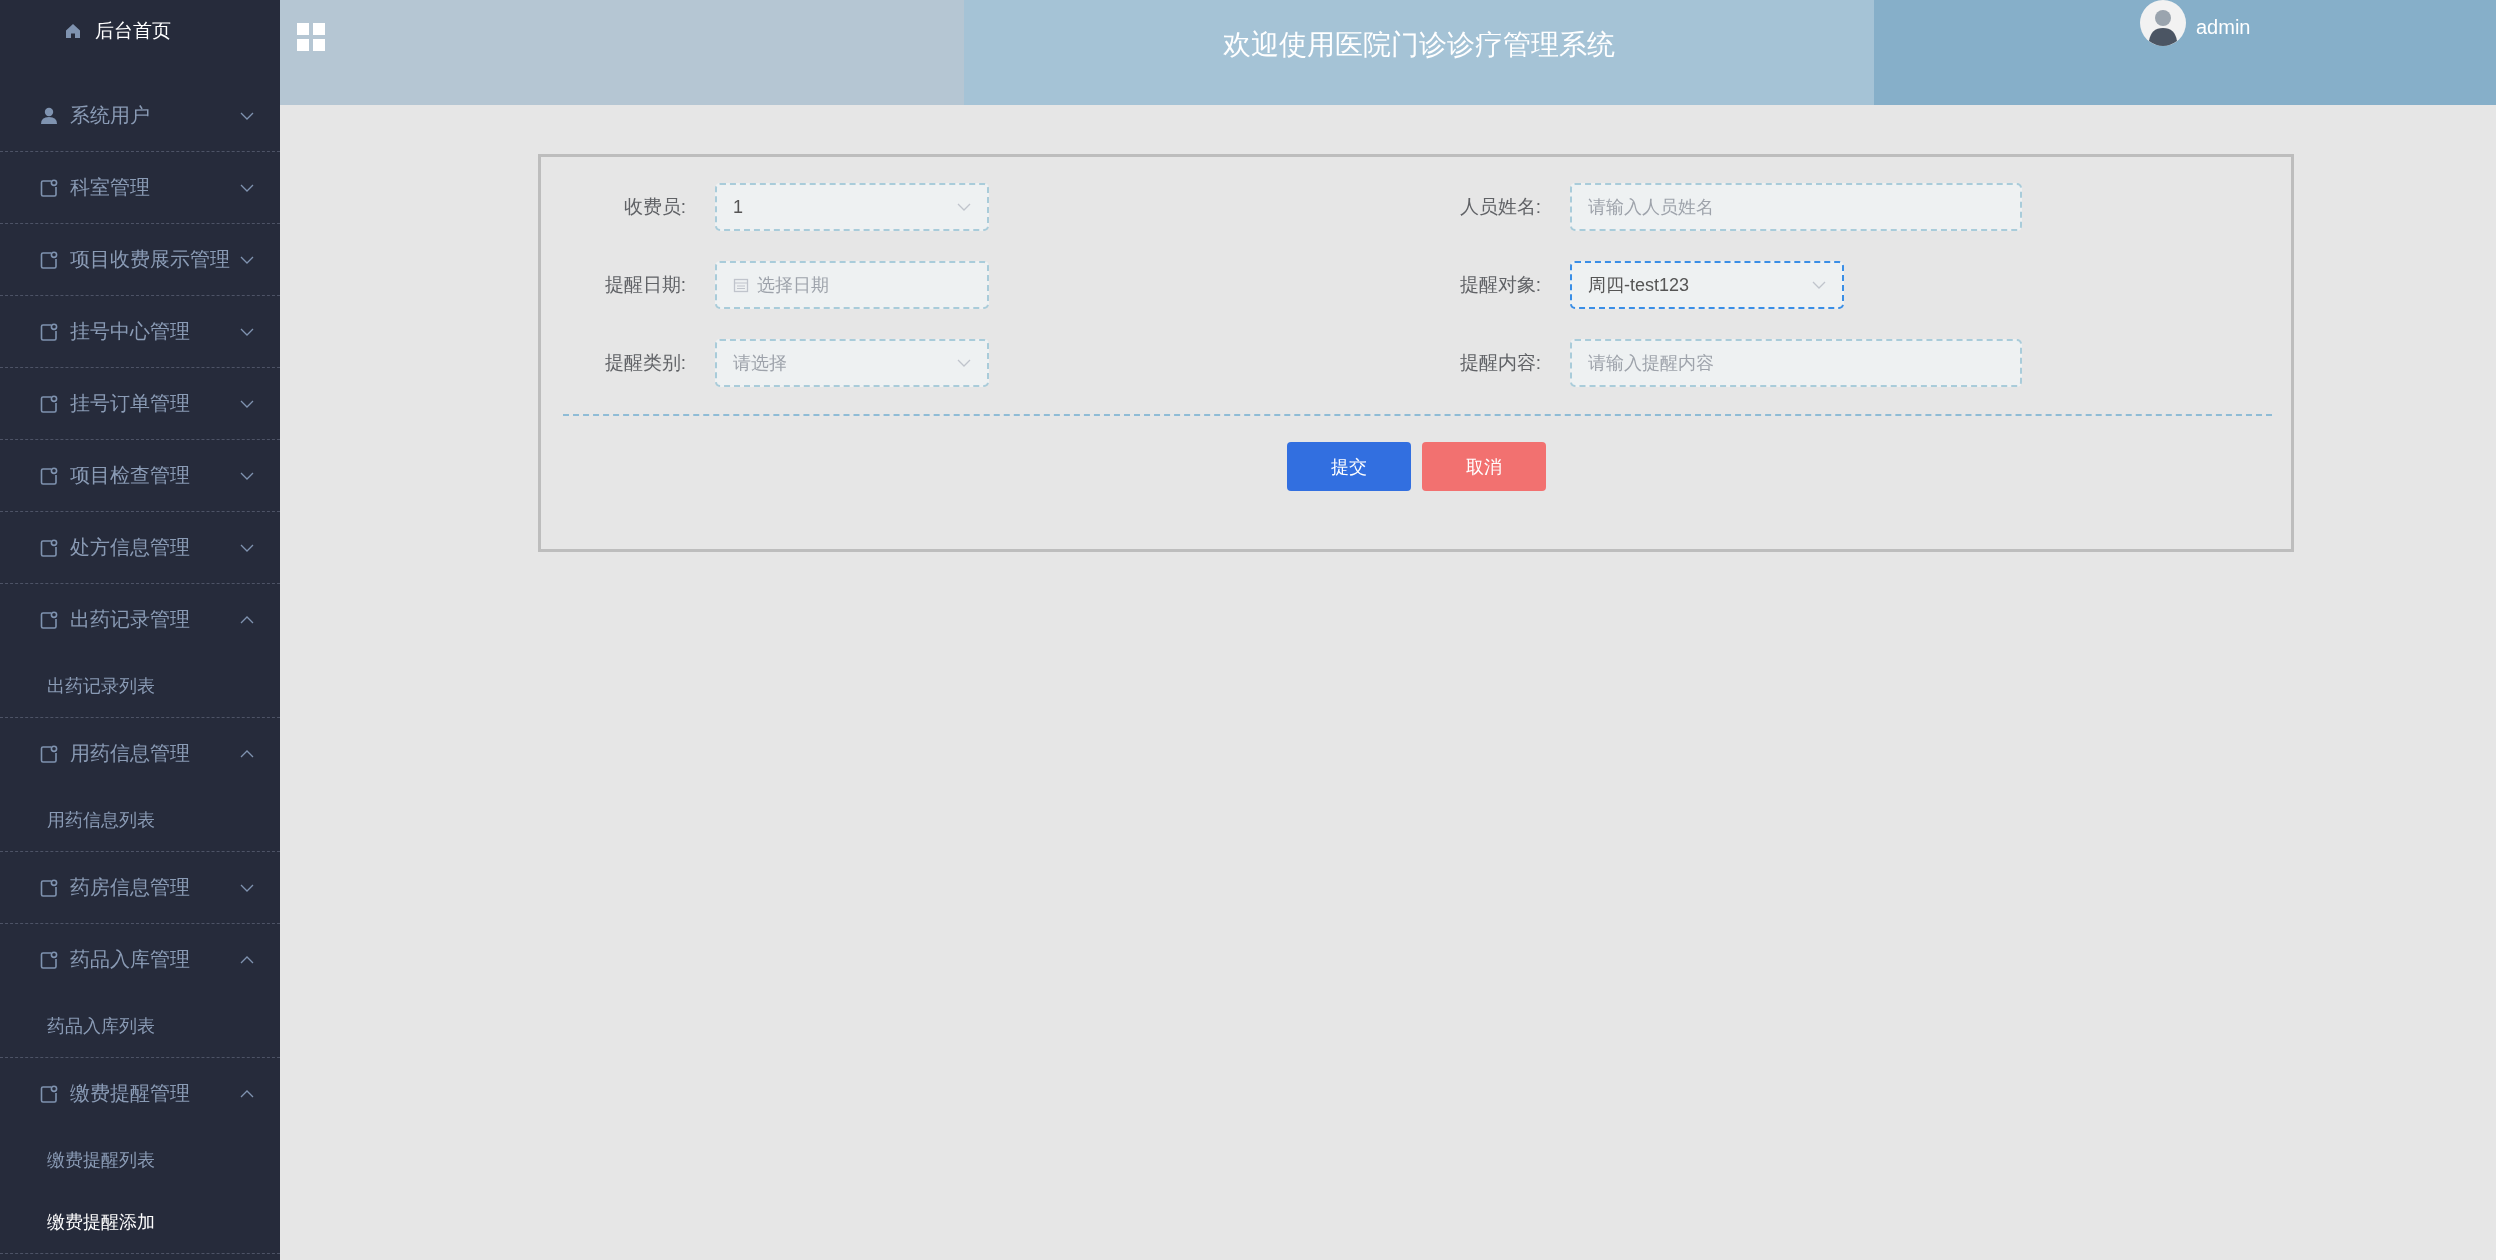  What do you see at coordinates (2223, 27) in the screenshot?
I see `username: admin` at bounding box center [2223, 27].